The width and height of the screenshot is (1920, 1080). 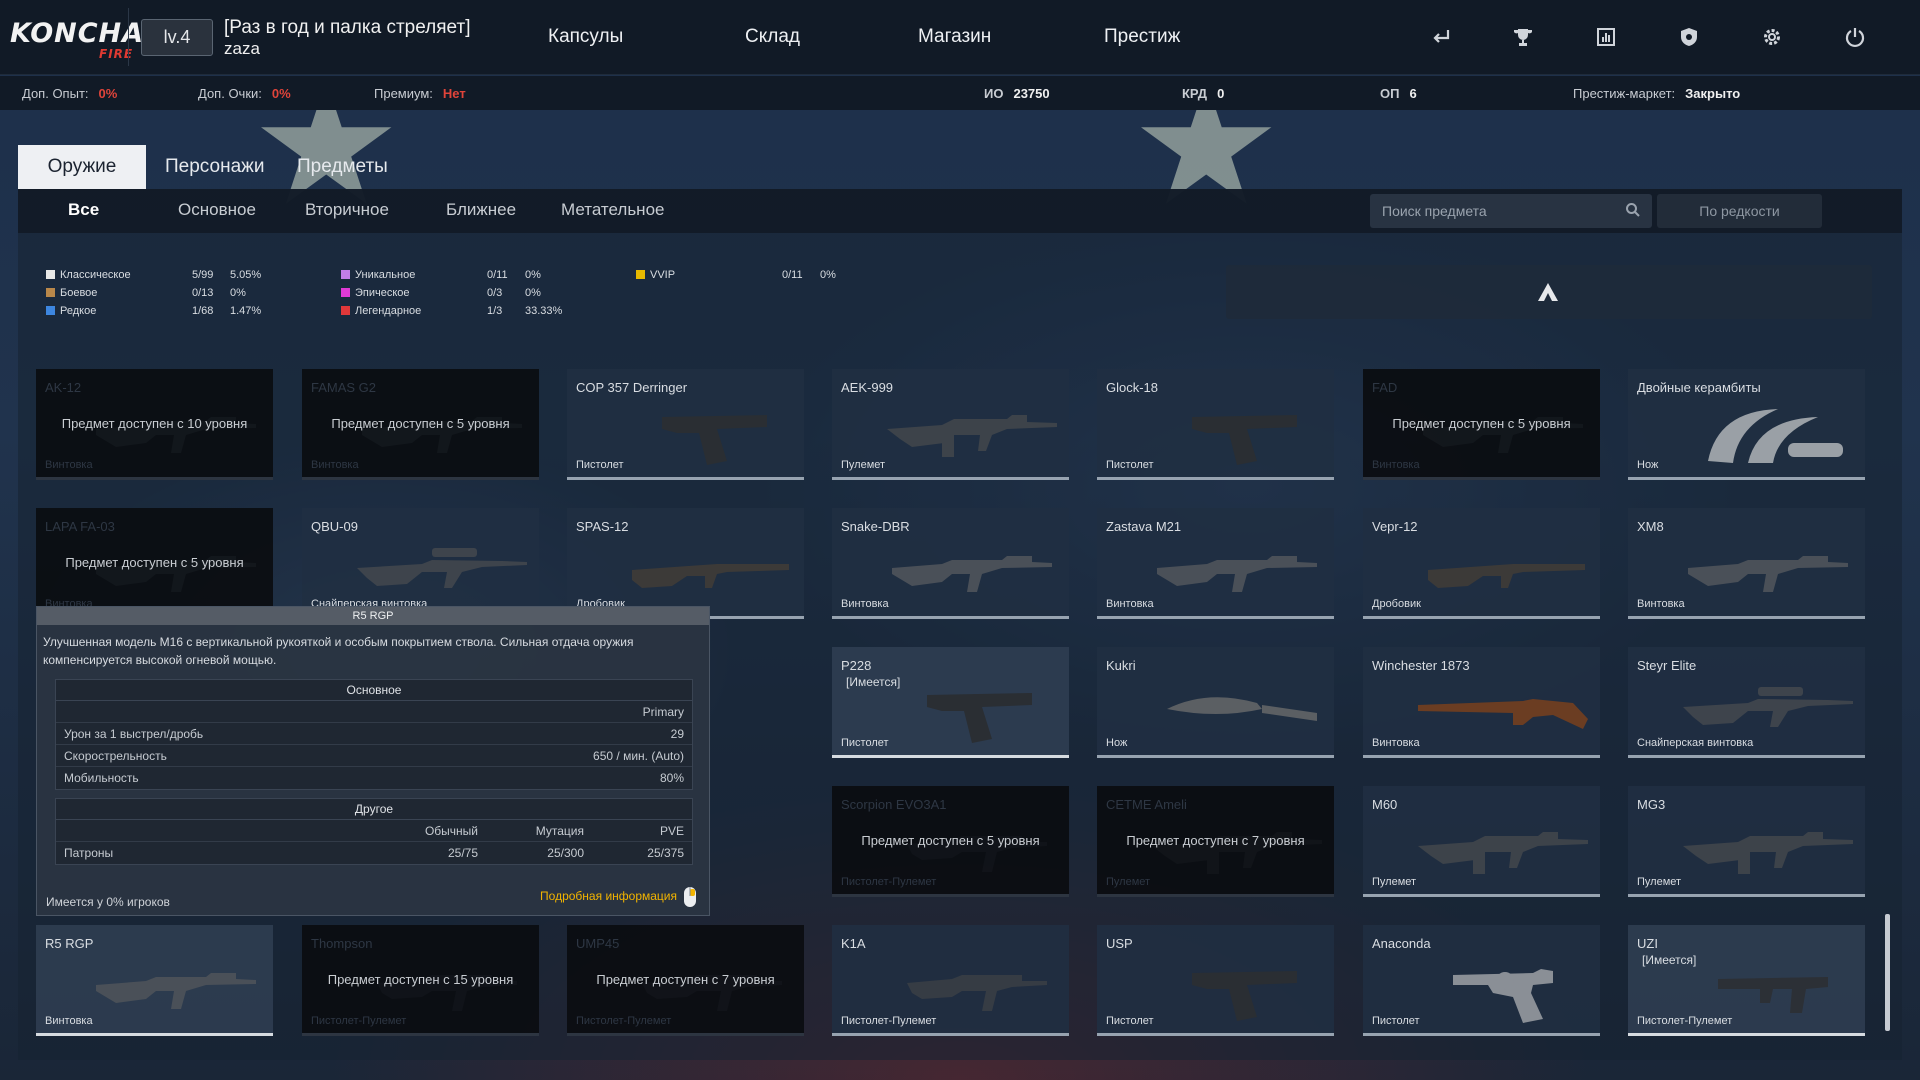 I want to click on nav-prestige: Престиж, so click(x=1142, y=37).